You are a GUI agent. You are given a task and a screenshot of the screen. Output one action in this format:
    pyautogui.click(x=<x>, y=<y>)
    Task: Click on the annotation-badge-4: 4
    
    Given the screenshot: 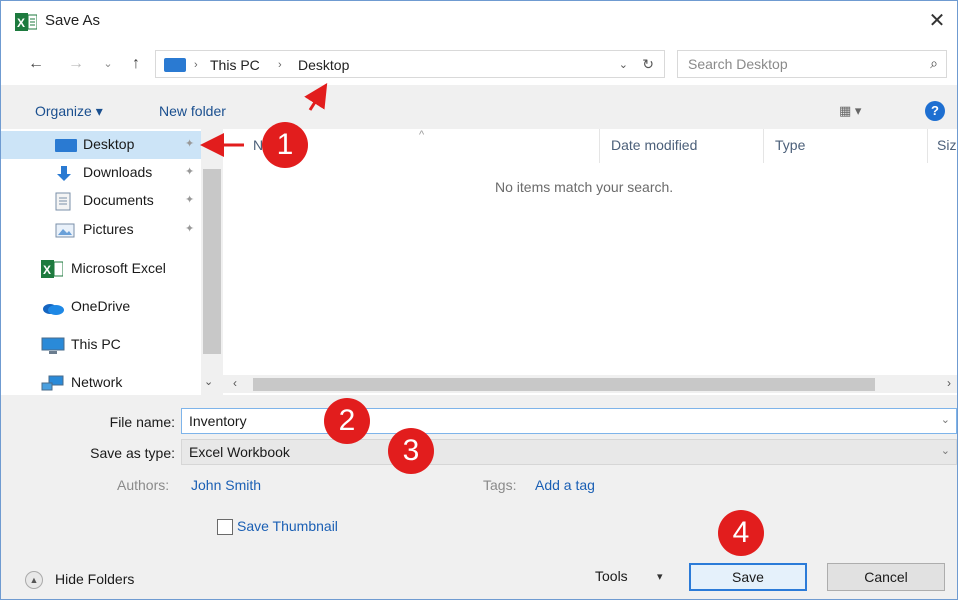 What is the action you would take?
    pyautogui.click(x=741, y=533)
    